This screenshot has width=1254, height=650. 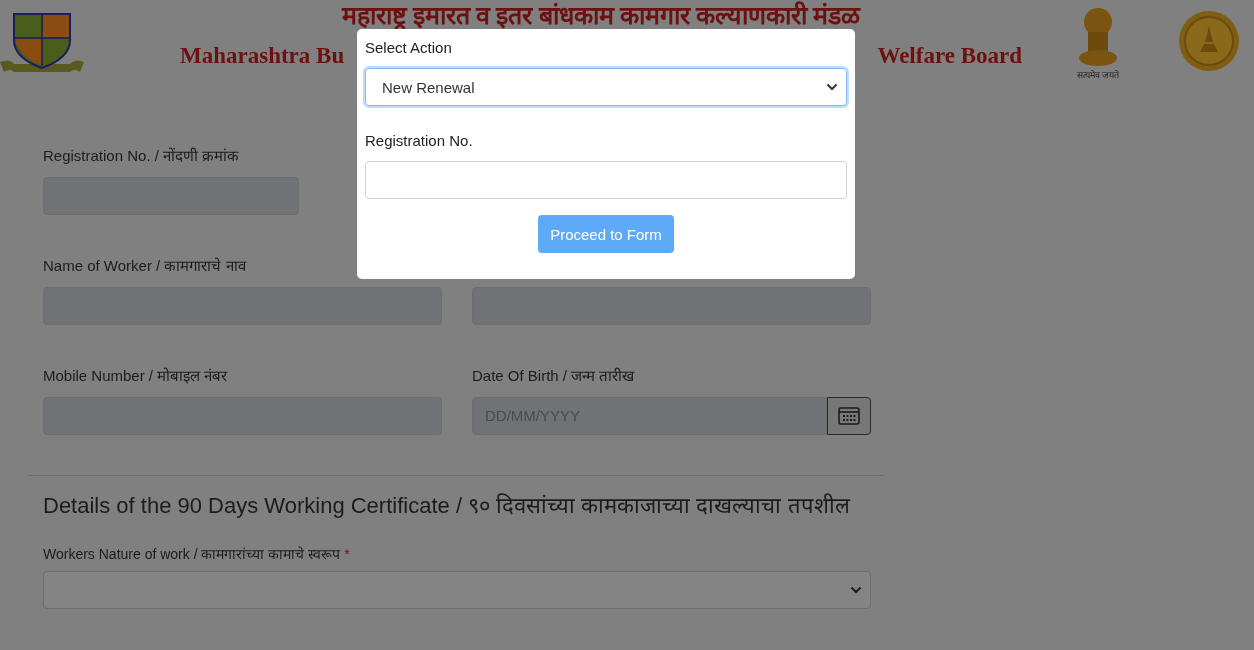 I want to click on select-action-label: Select Action, so click(x=409, y=48).